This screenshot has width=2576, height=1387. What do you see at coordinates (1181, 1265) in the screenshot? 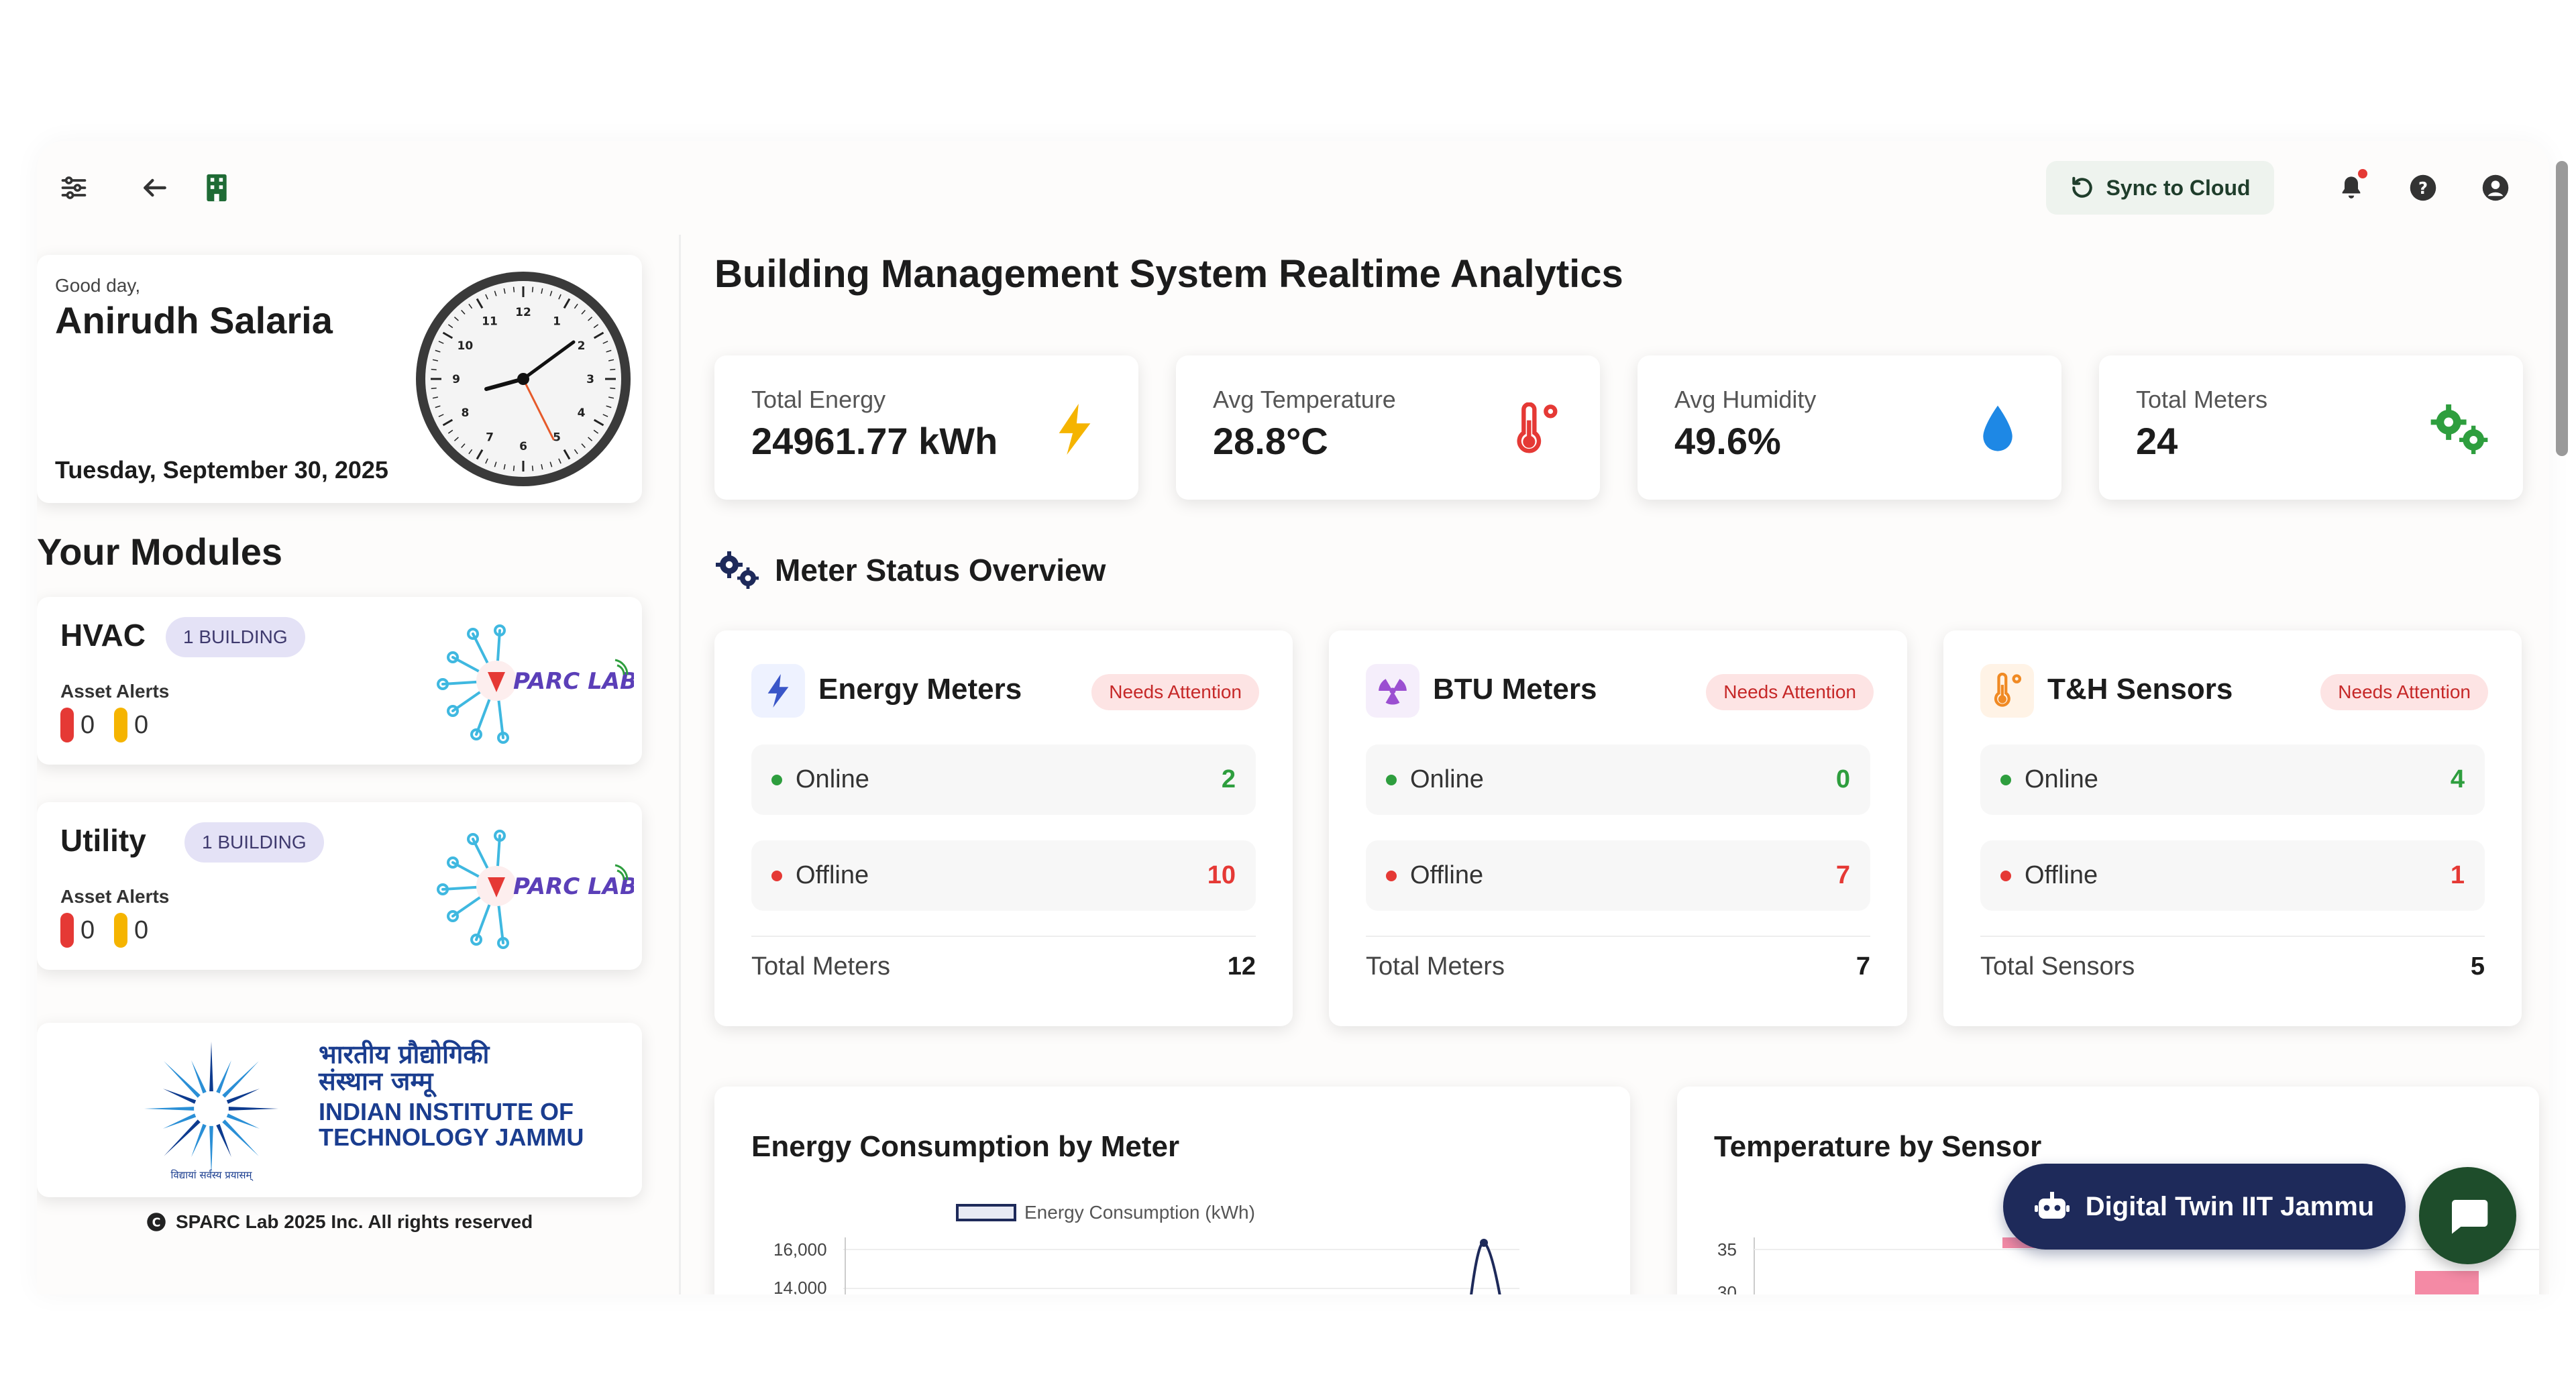
I see `energy-line-series` at bounding box center [1181, 1265].